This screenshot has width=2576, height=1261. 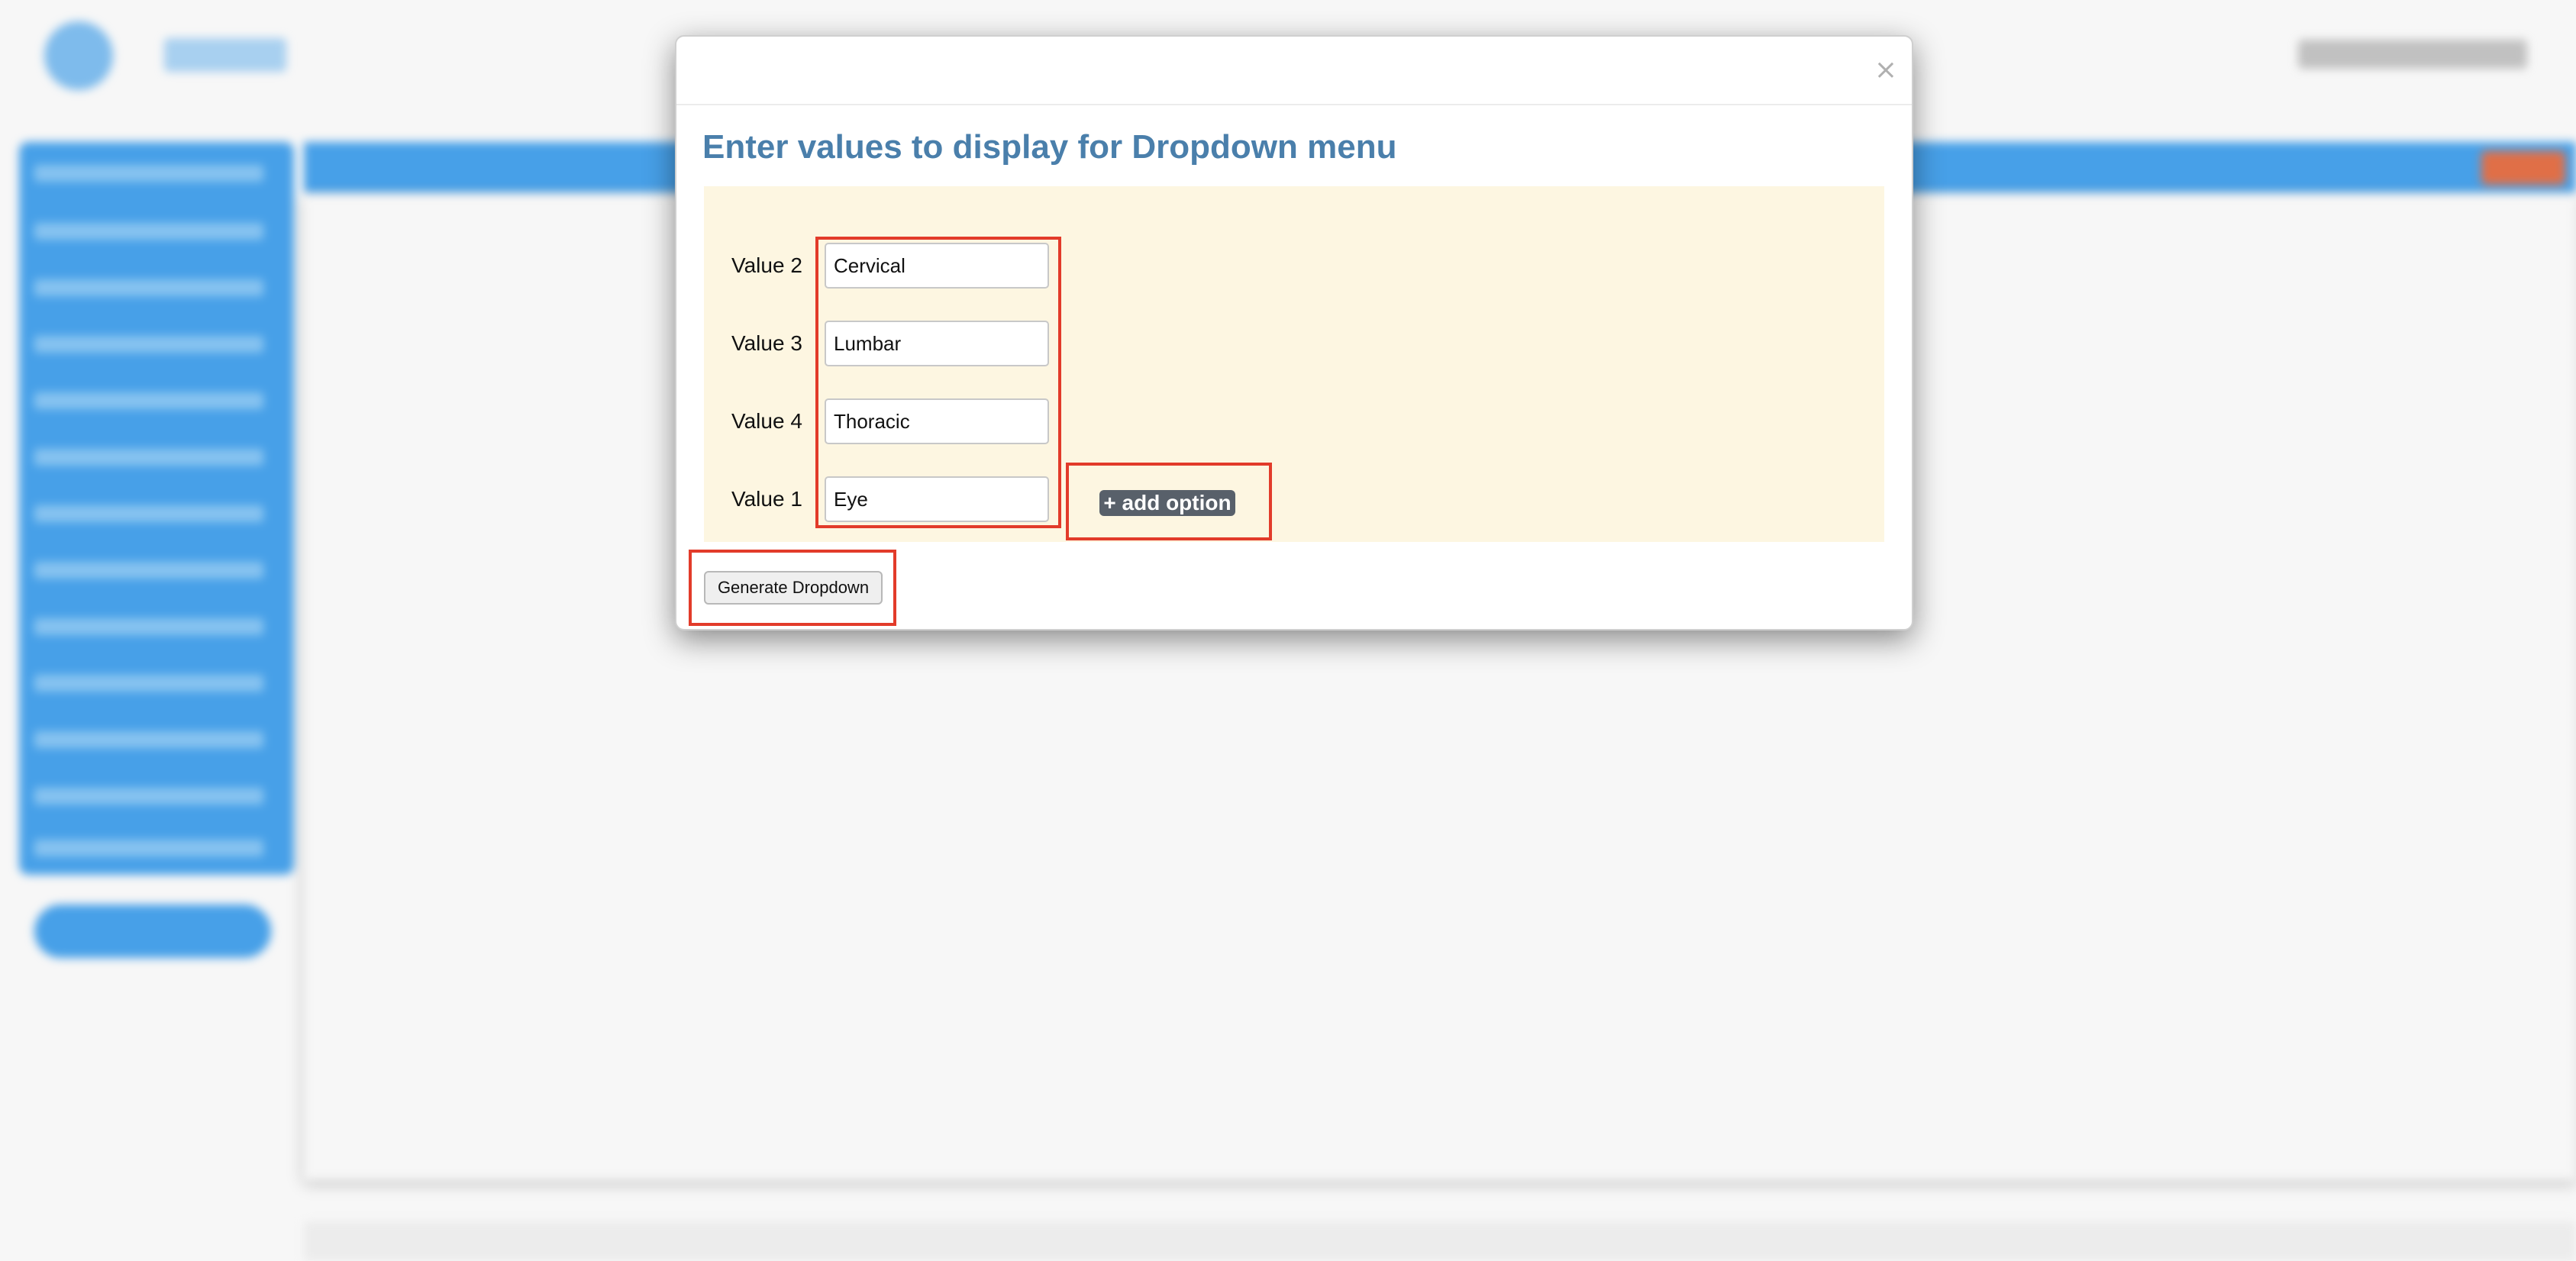 I want to click on dialog-header: ×, so click(x=1294, y=71).